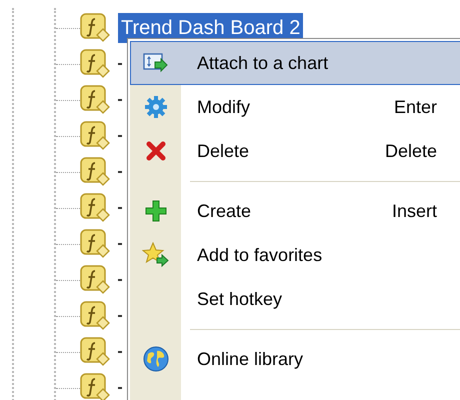 The image size is (460, 400). I want to click on menu-item: Add to favorites, so click(295, 255).